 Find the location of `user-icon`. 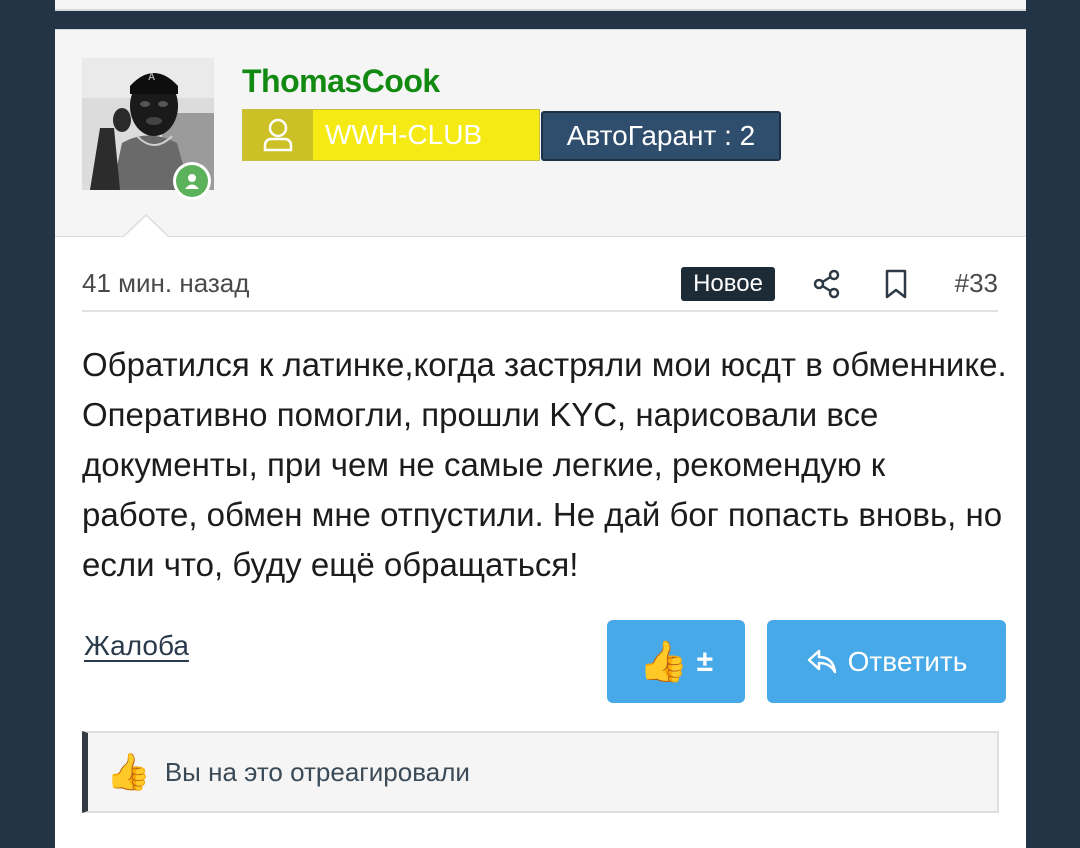

user-icon is located at coordinates (278, 135).